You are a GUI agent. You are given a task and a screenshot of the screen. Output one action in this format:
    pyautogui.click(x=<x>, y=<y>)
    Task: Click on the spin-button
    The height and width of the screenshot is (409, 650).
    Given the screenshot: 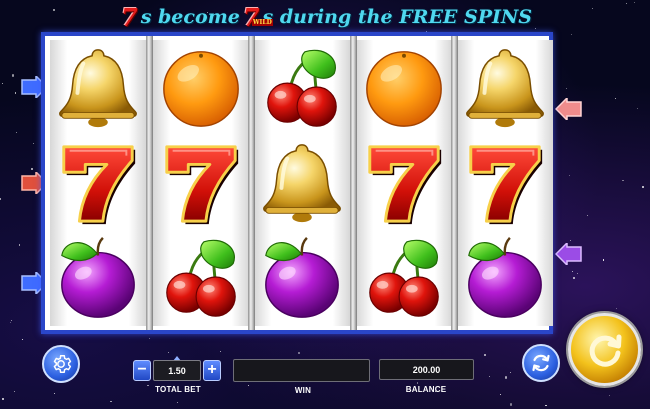 What is the action you would take?
    pyautogui.click(x=604, y=349)
    